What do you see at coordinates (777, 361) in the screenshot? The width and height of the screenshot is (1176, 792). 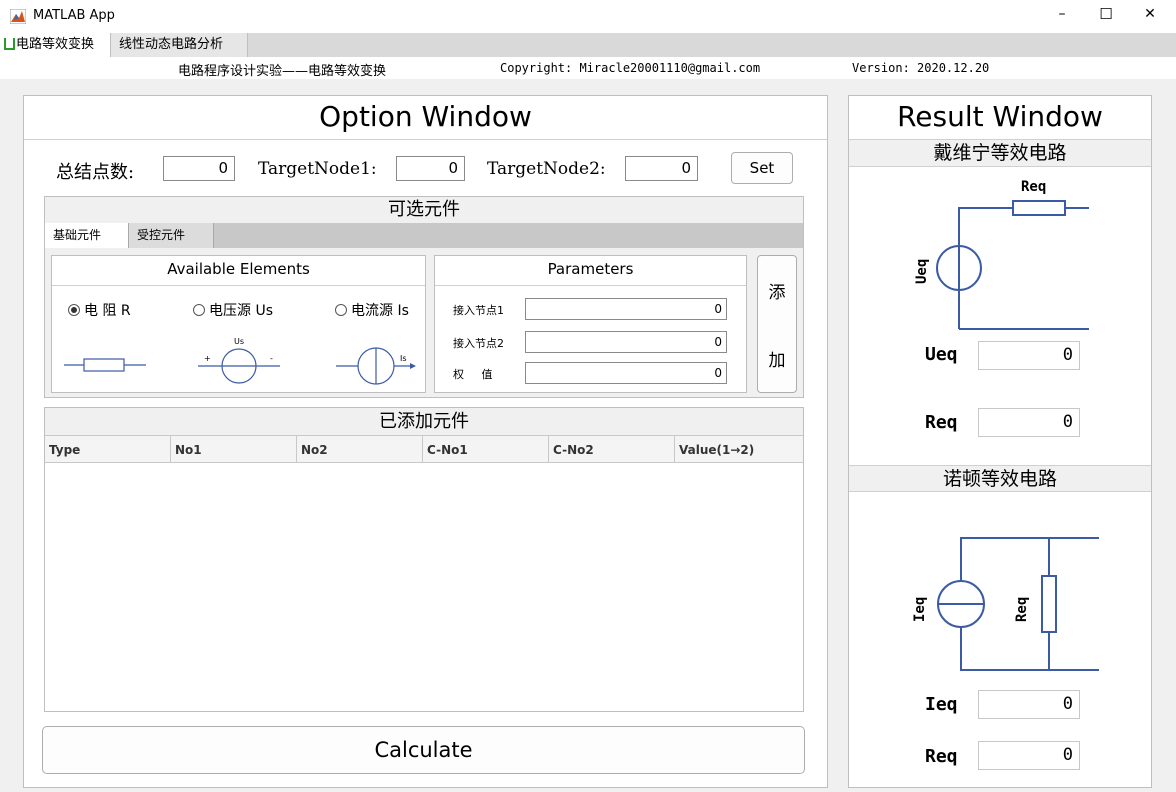 I see `add-button-bottom: 加` at bounding box center [777, 361].